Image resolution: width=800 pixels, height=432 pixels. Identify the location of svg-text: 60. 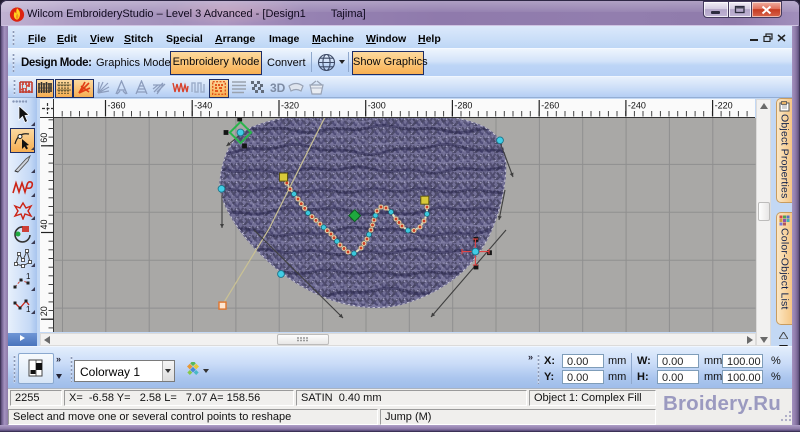
(44, 138).